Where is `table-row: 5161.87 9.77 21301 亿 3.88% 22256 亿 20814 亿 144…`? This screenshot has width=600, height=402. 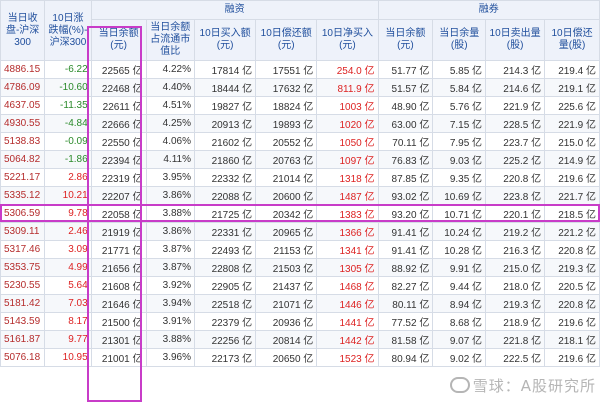
table-row: 5161.87 9.77 21301 亿 3.88% 22256 亿 20814 亿 144… is located at coordinates (300, 339).